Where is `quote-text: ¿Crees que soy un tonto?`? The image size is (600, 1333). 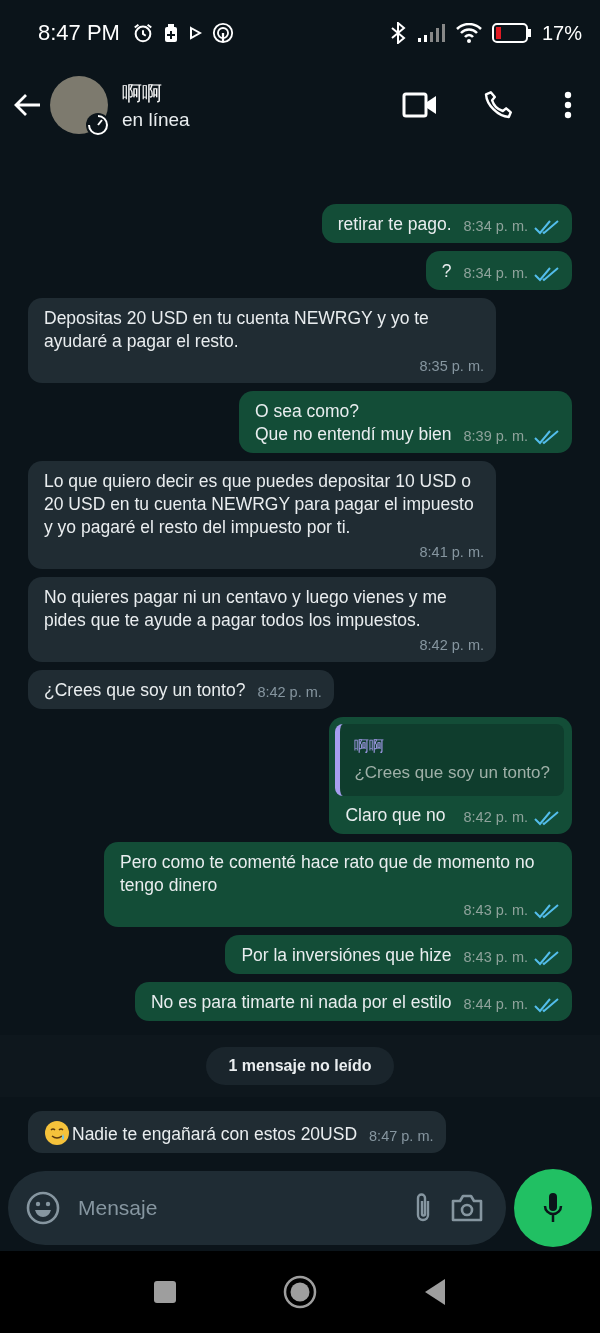
quote-text: ¿Crees que soy un tonto? is located at coordinates (452, 773).